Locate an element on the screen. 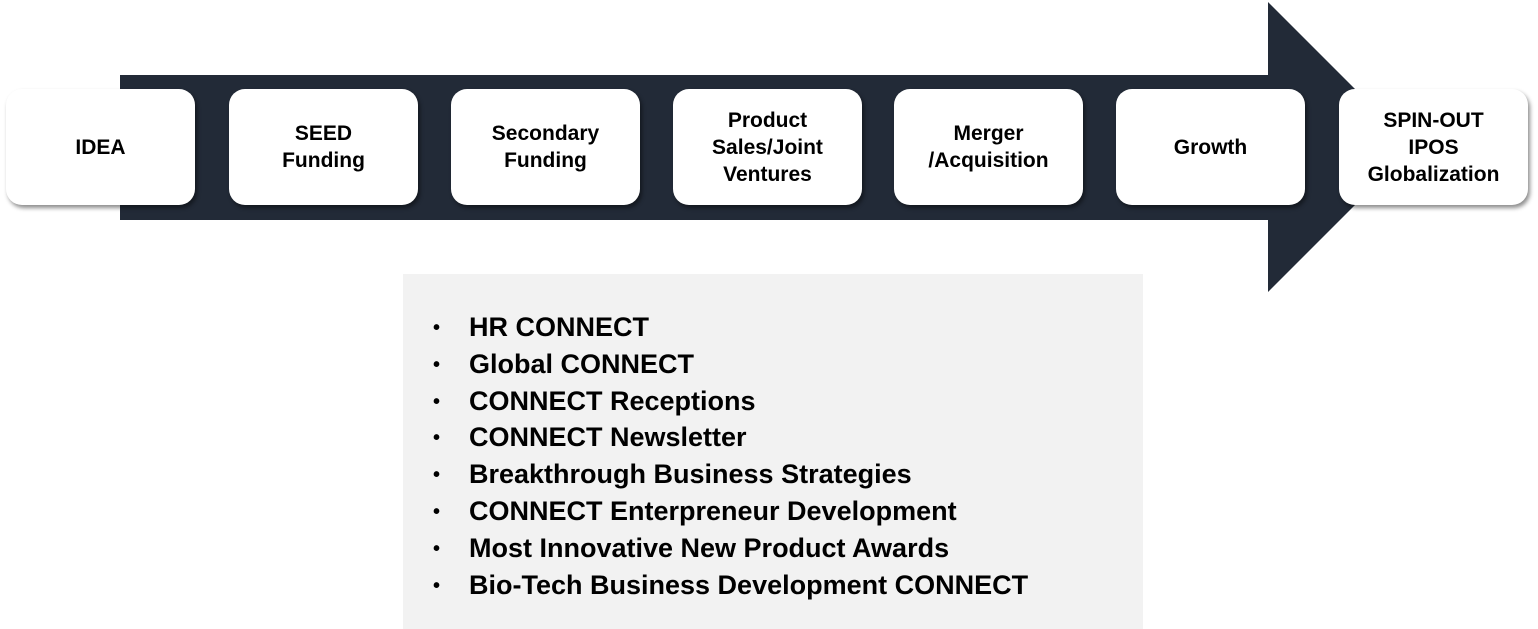 The image size is (1538, 629). stage-spin-out: SPIN-OUT IPOS Globalization is located at coordinates (1433, 147).